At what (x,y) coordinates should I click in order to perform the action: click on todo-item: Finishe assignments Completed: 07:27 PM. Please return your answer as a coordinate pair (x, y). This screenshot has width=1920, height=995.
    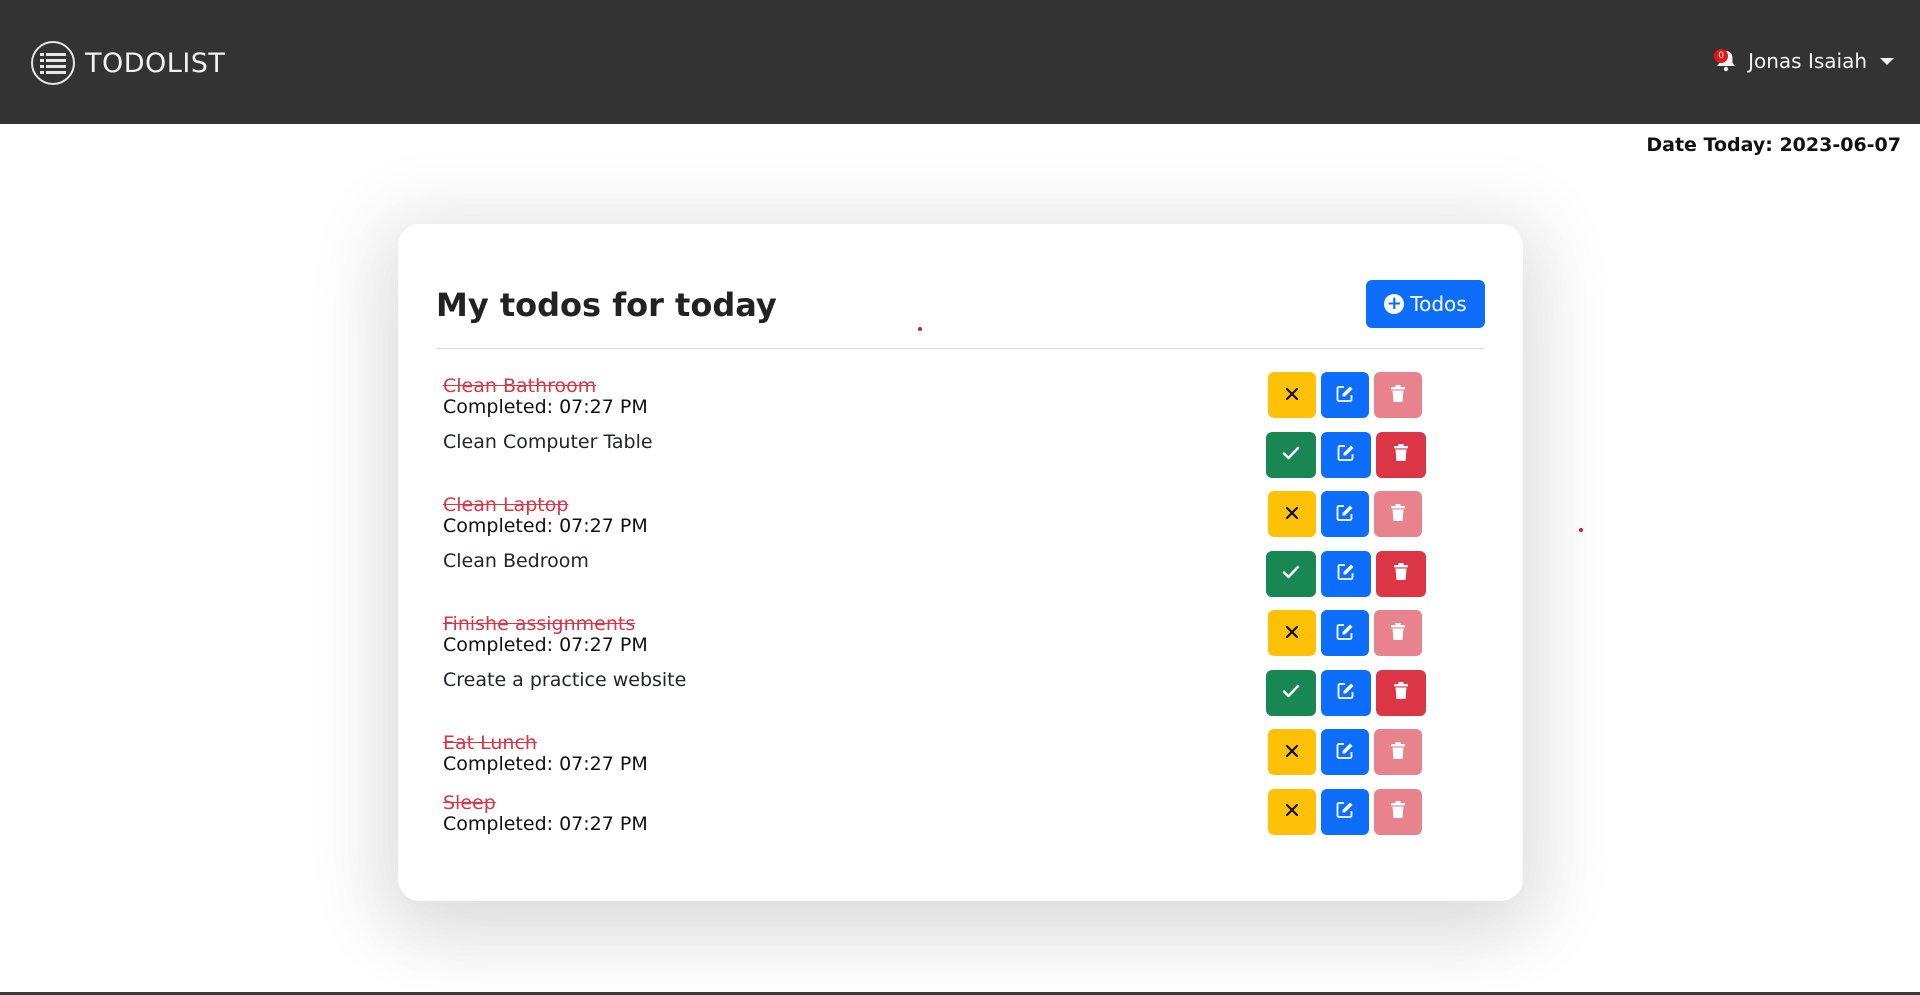
    Looking at the image, I should click on (960, 640).